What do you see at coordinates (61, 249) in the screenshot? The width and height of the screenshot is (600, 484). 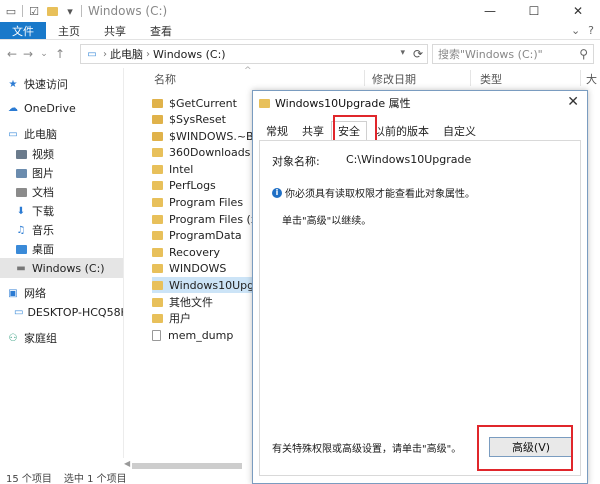 I see `sidebar-item-desktop: 桌面` at bounding box center [61, 249].